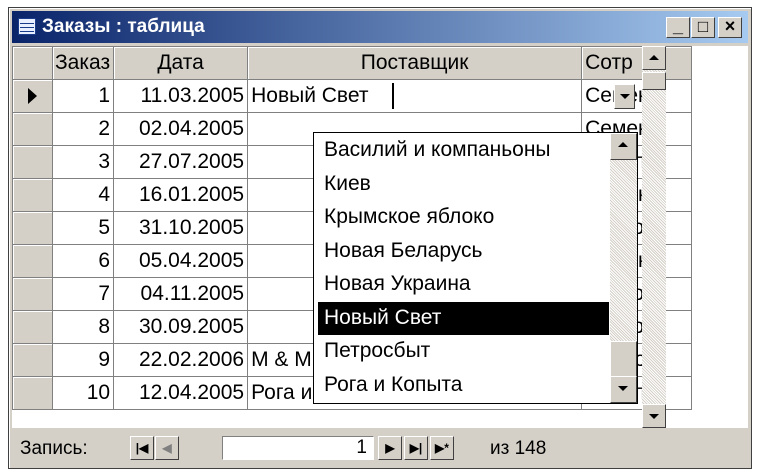 The image size is (761, 476). I want to click on close-button: ×, so click(730, 27).